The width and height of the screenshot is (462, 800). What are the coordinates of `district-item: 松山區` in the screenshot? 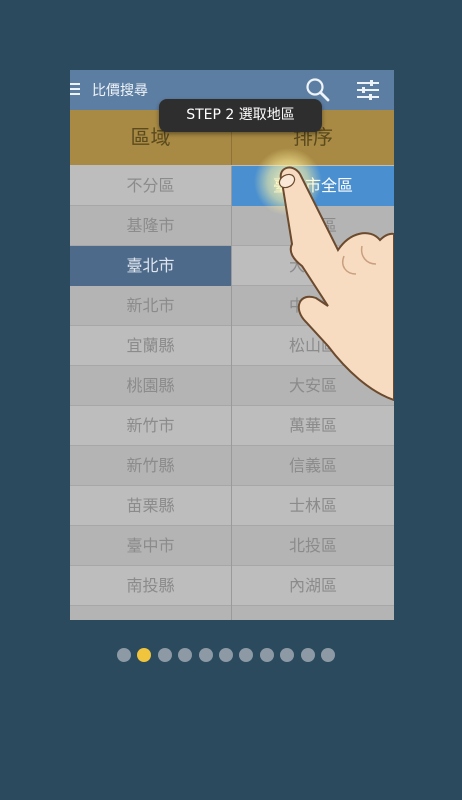 It's located at (313, 346).